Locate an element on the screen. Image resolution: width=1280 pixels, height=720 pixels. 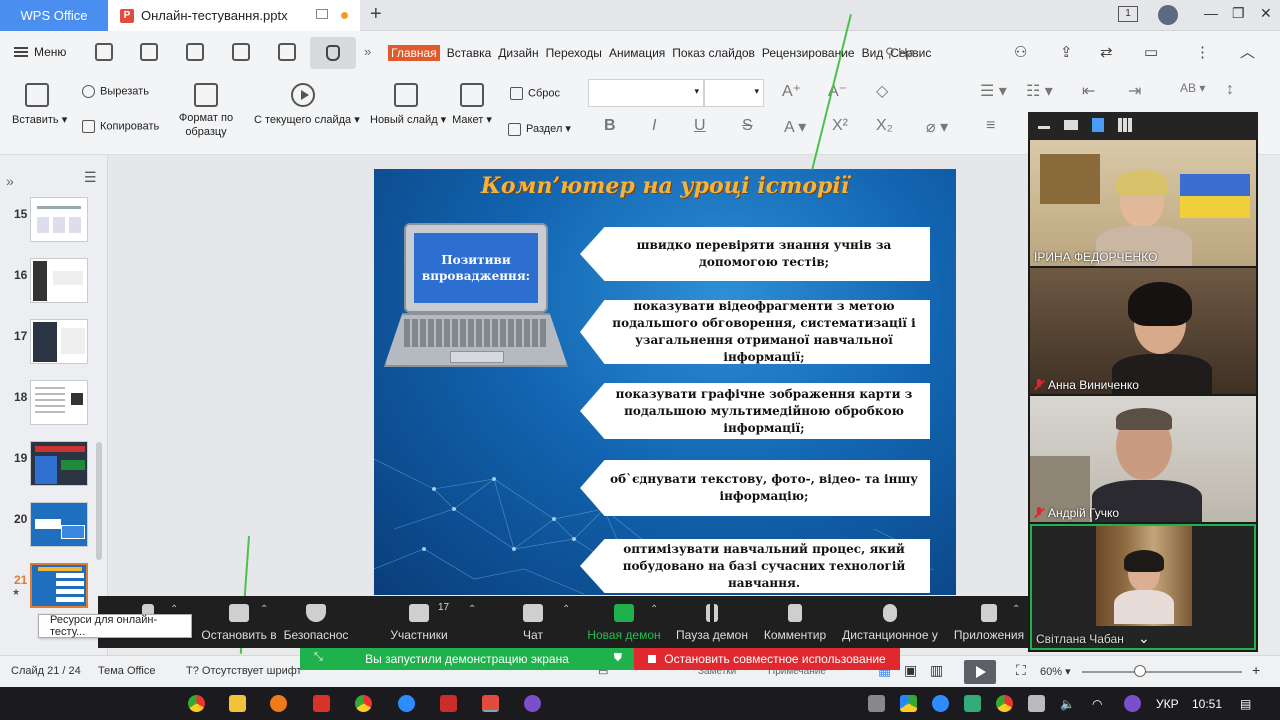
tab-home: Главная is located at coordinates (414, 53).